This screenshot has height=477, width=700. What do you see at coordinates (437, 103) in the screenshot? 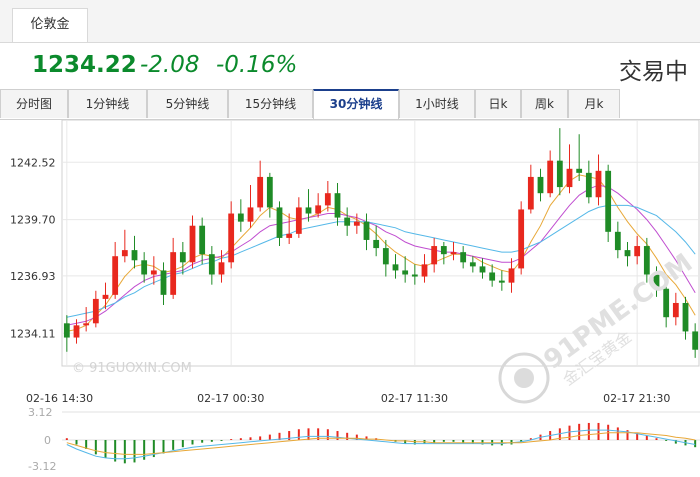
I see `tab-1hour: 1小时线` at bounding box center [437, 103].